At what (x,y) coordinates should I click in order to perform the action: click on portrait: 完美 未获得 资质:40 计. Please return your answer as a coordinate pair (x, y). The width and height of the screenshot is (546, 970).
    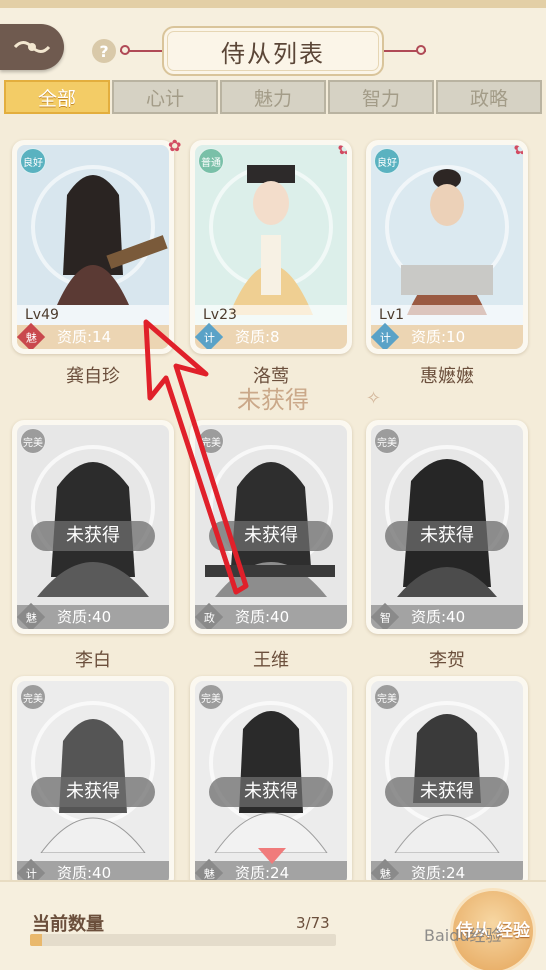
    Looking at the image, I should click on (93, 783).